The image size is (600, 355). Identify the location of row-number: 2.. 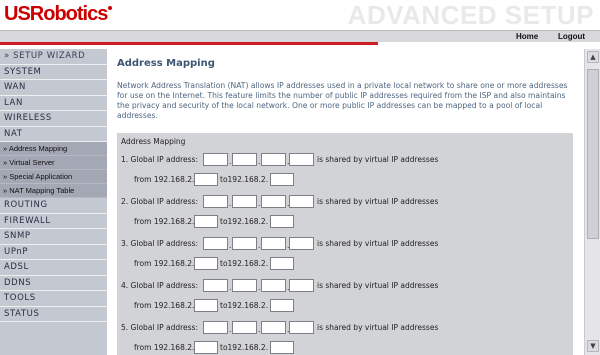
(125, 201).